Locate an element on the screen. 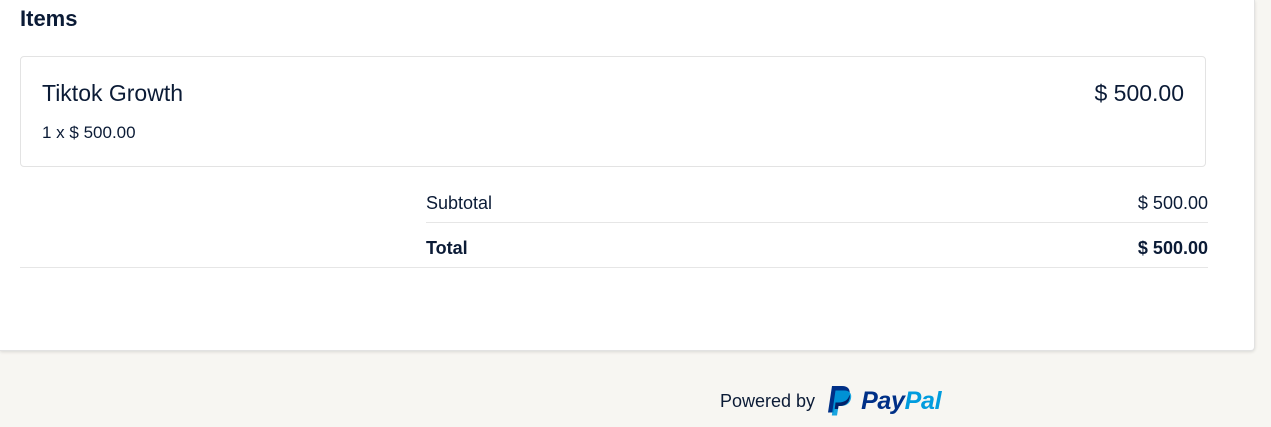  paypal-wordmark: PayPal is located at coordinates (901, 401).